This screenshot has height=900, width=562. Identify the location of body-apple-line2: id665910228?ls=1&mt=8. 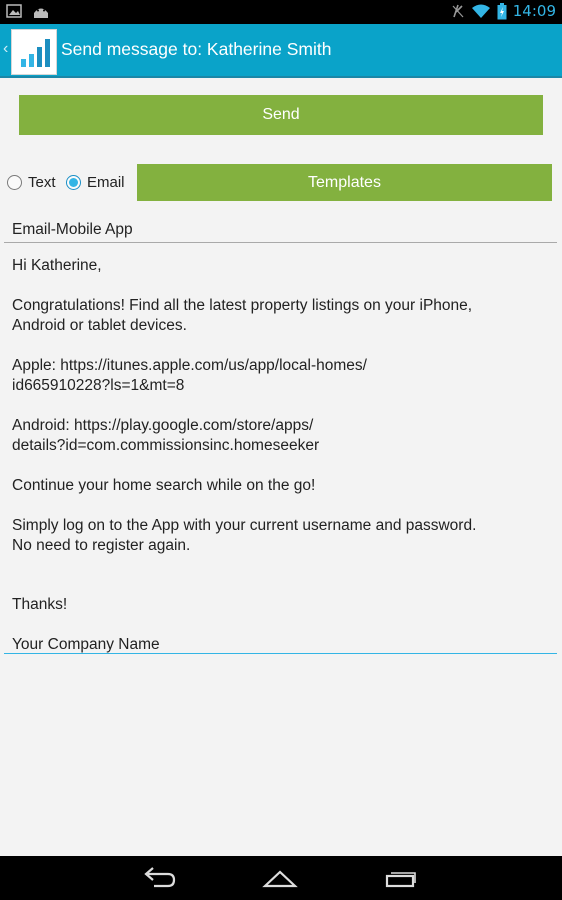
(98, 385).